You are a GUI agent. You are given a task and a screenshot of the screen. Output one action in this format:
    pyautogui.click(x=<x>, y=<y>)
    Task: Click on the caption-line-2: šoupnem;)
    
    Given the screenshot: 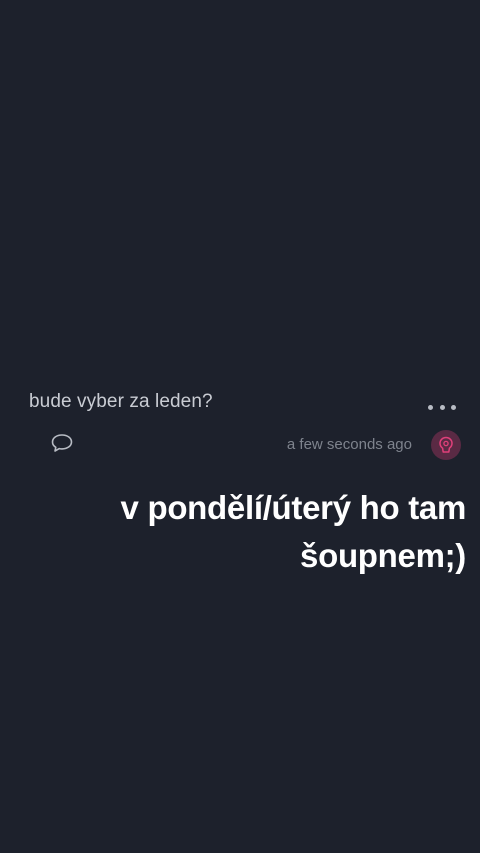 What is the action you would take?
    pyautogui.click(x=383, y=555)
    